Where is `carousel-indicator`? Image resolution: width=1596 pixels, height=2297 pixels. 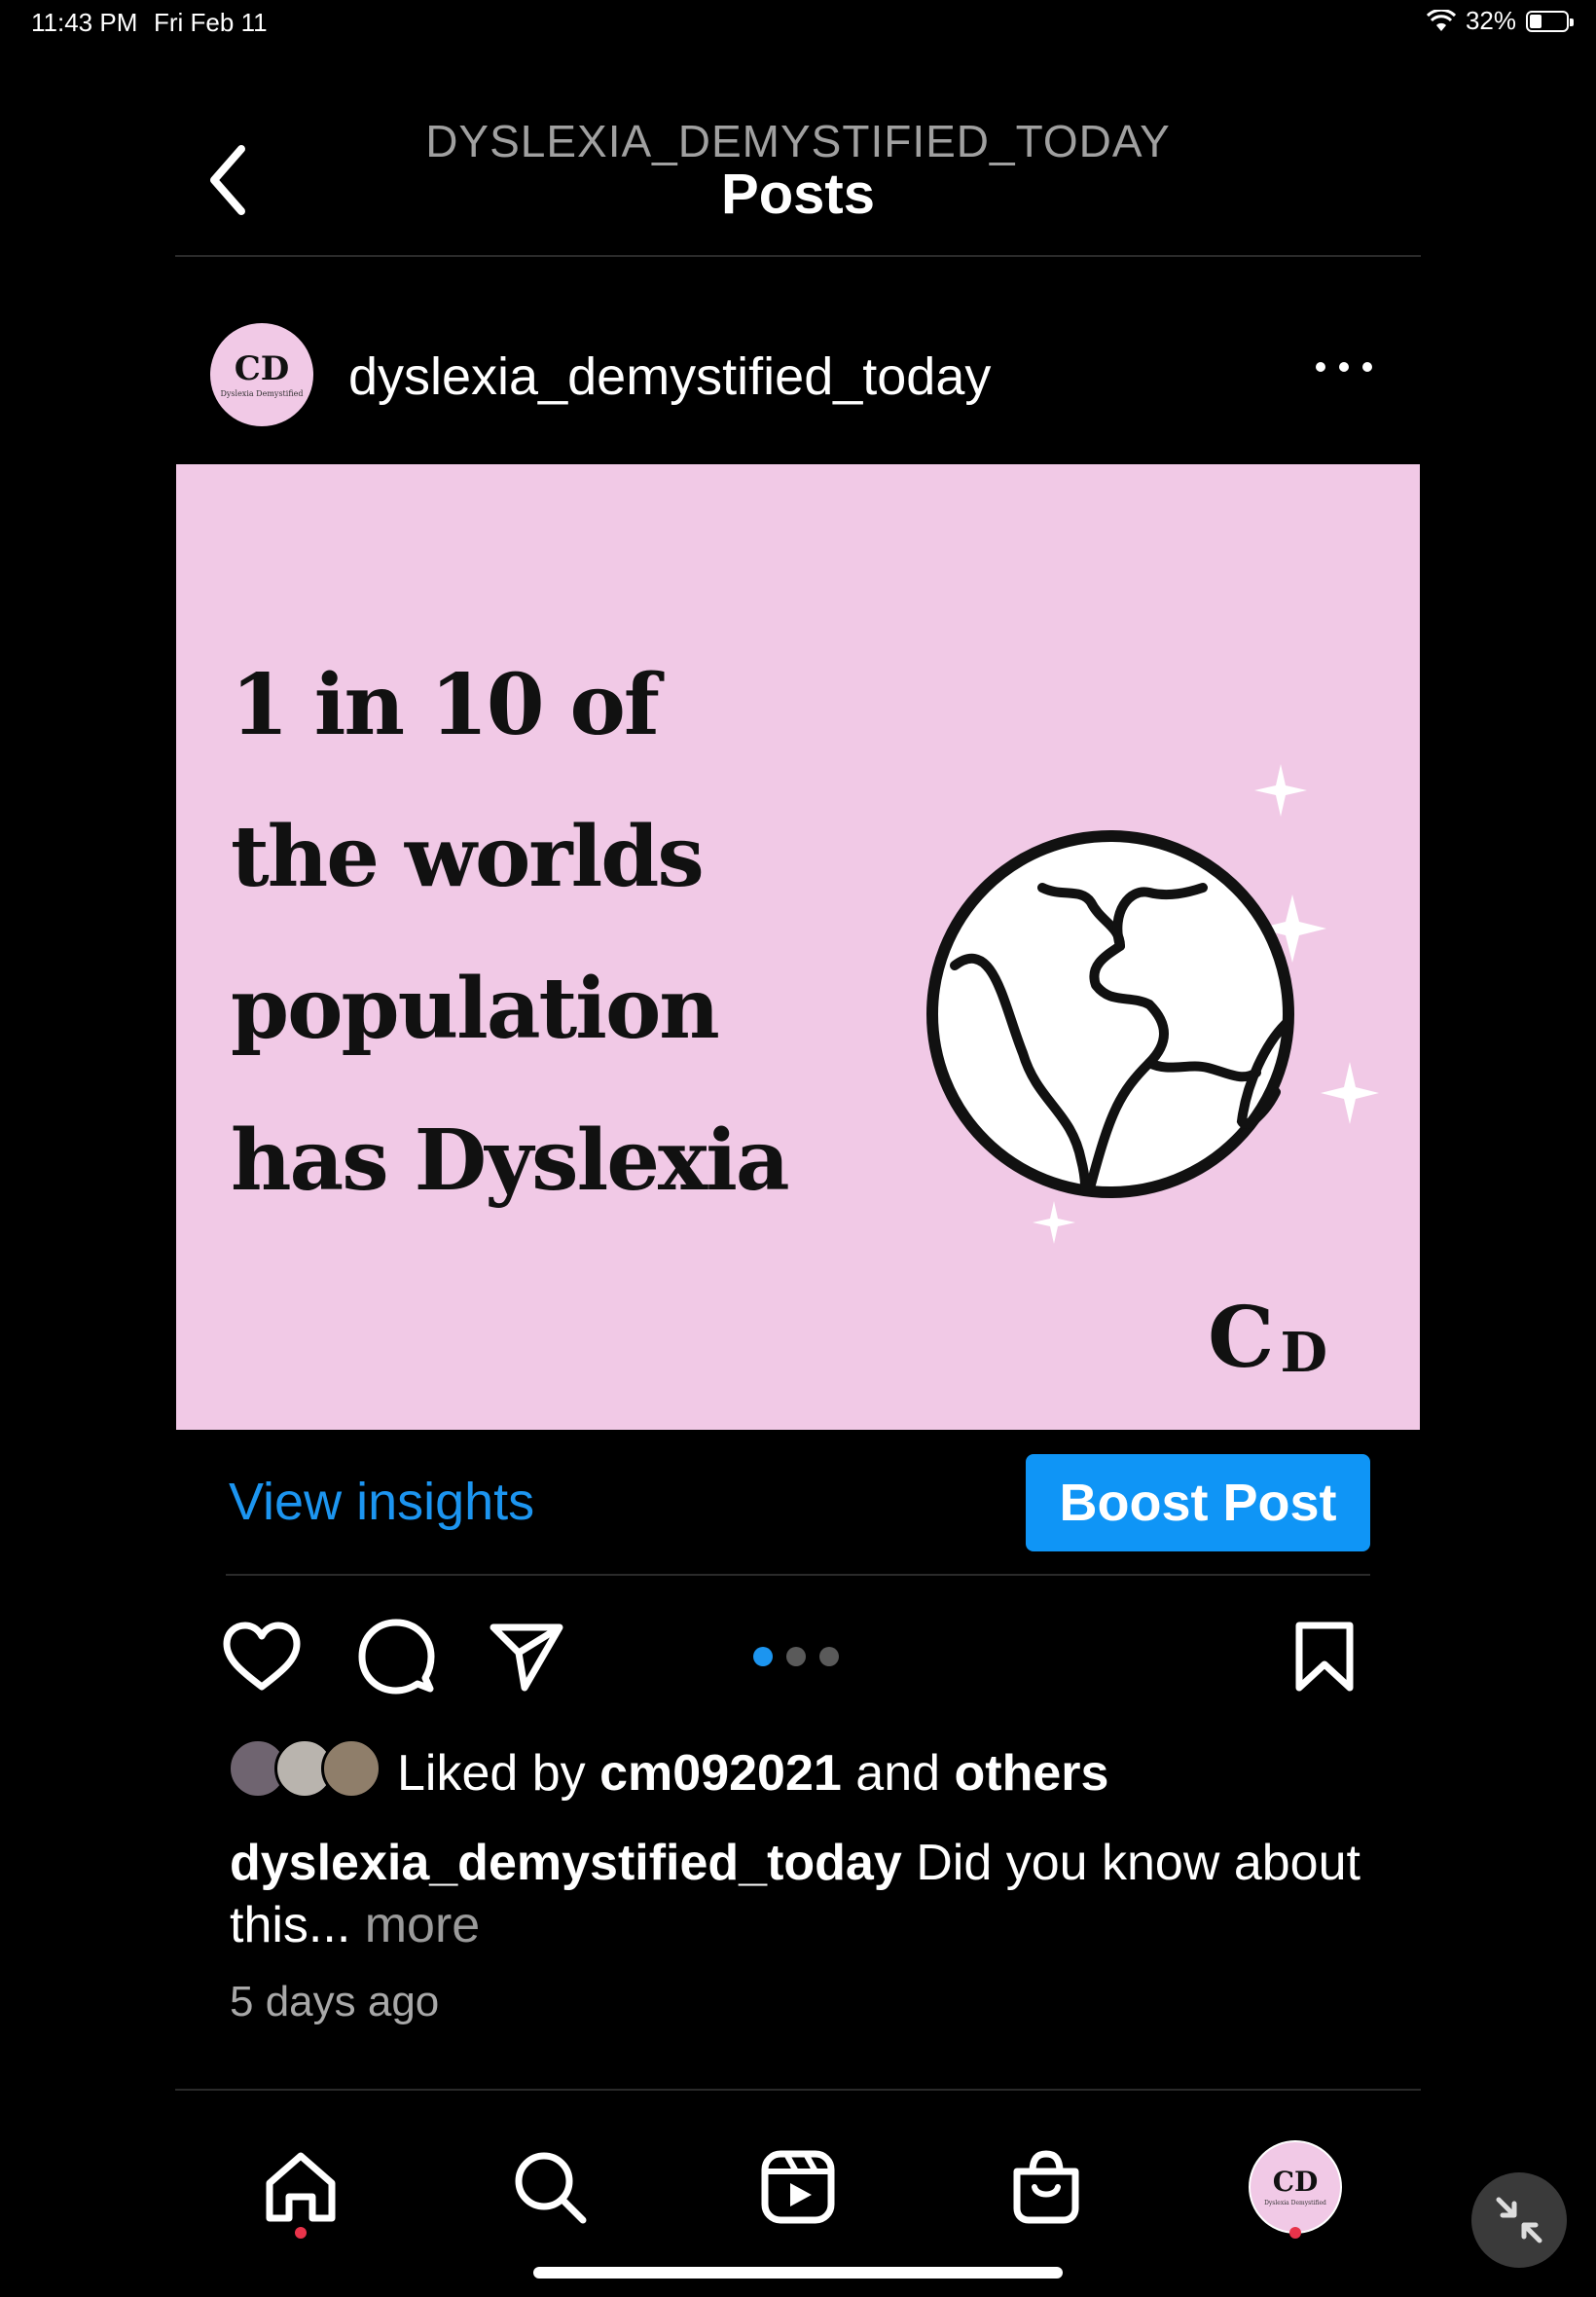
carousel-indicator is located at coordinates (796, 1656).